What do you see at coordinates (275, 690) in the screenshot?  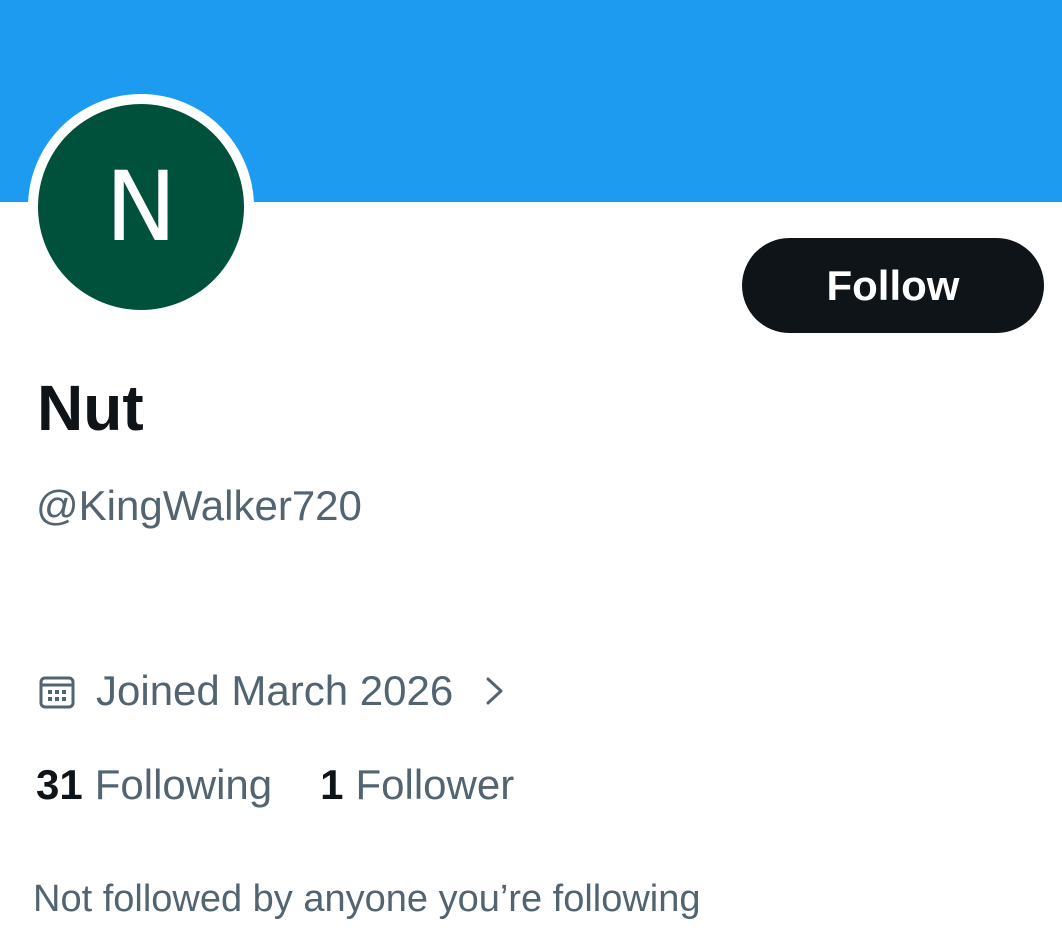 I see `joined-date-text: Joined March 2026` at bounding box center [275, 690].